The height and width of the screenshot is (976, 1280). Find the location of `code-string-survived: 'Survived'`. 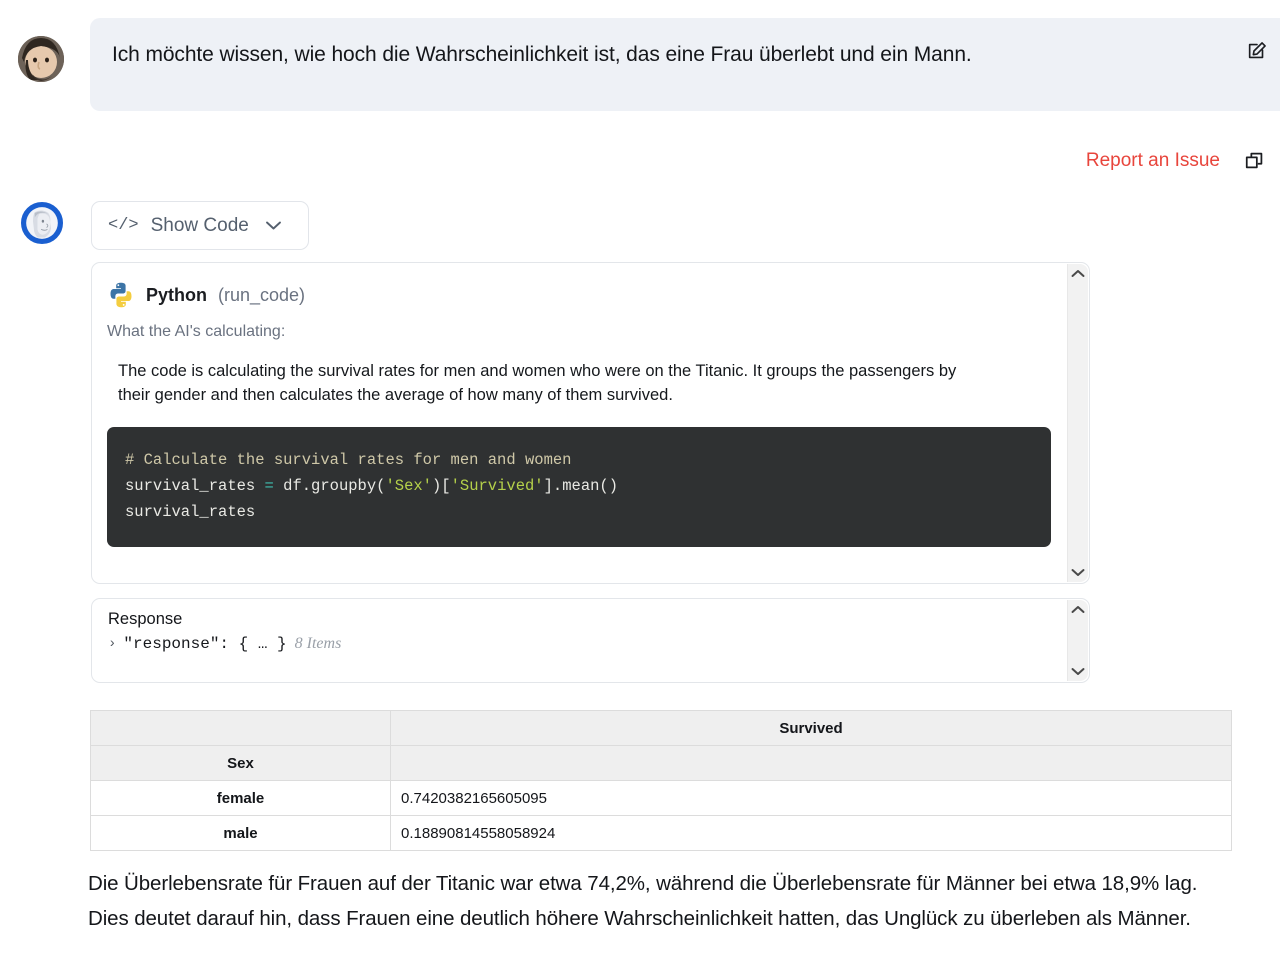

code-string-survived: 'Survived' is located at coordinates (497, 486).